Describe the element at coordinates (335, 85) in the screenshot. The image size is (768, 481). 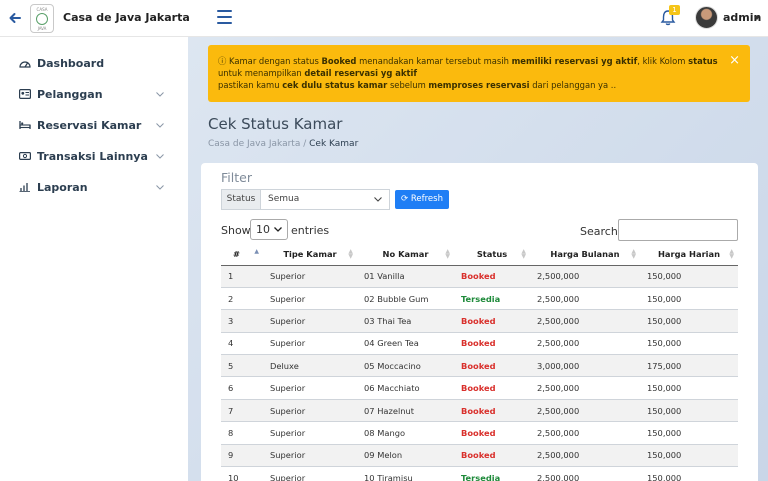
I see `alert-text-bold: cek dulu status kamar` at that location.